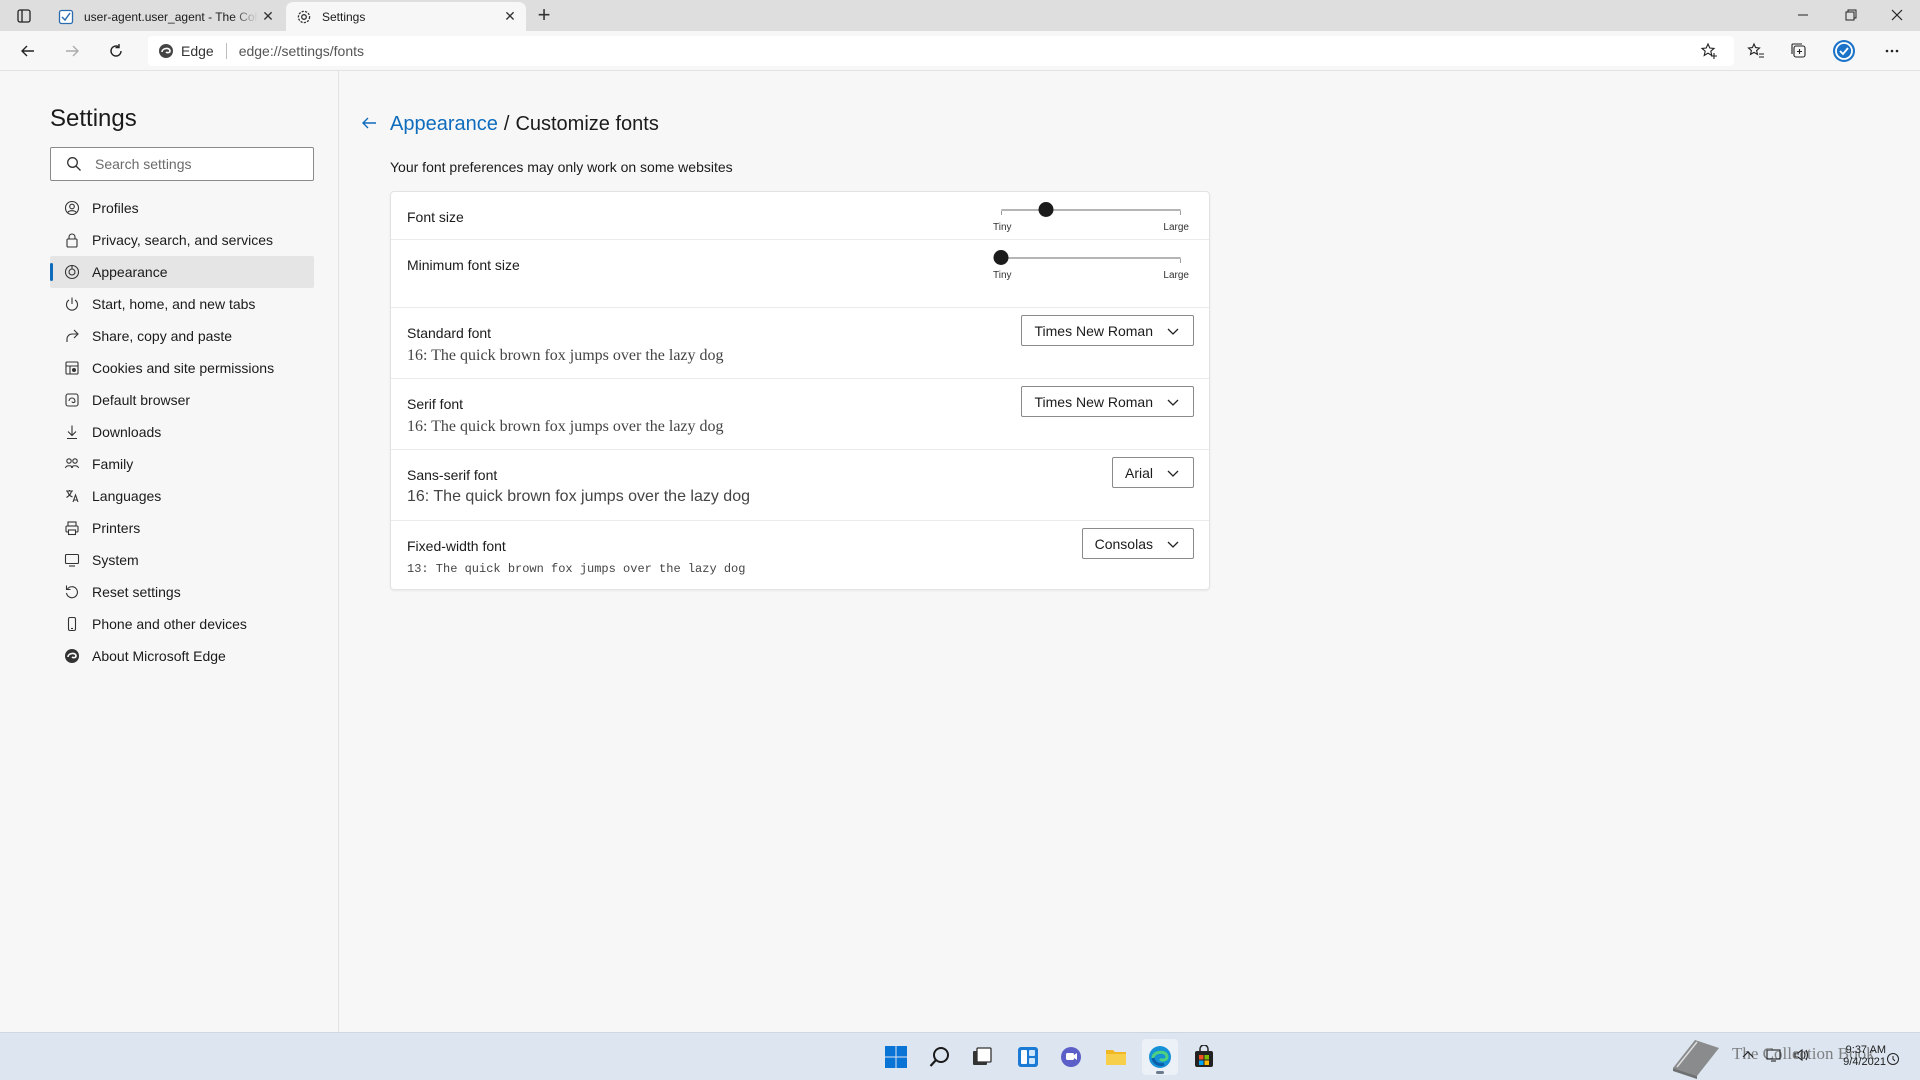  Describe the element at coordinates (182, 560) in the screenshot. I see `sidebar-item-system: System` at that location.